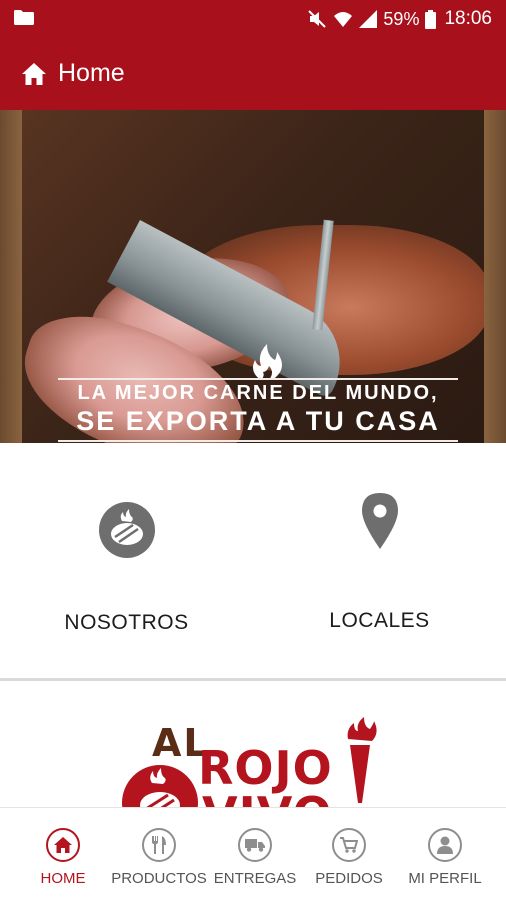 The width and height of the screenshot is (506, 900). What do you see at coordinates (255, 878) in the screenshot?
I see `nav-label-entregas: ENTREGAS` at bounding box center [255, 878].